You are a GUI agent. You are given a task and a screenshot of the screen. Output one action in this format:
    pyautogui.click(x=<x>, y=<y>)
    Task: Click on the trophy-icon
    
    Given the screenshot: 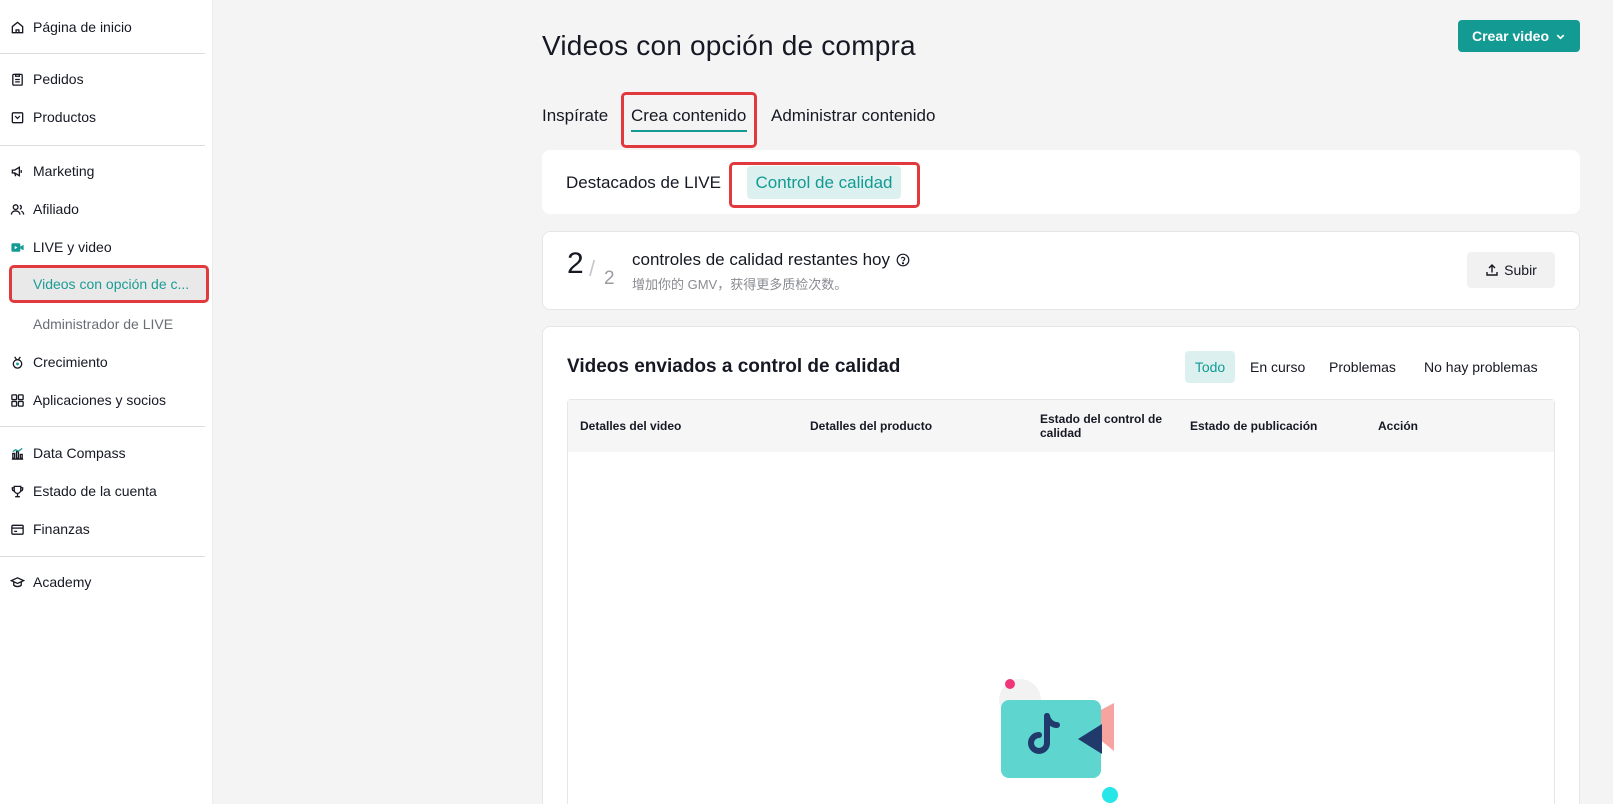 What is the action you would take?
    pyautogui.click(x=17, y=491)
    